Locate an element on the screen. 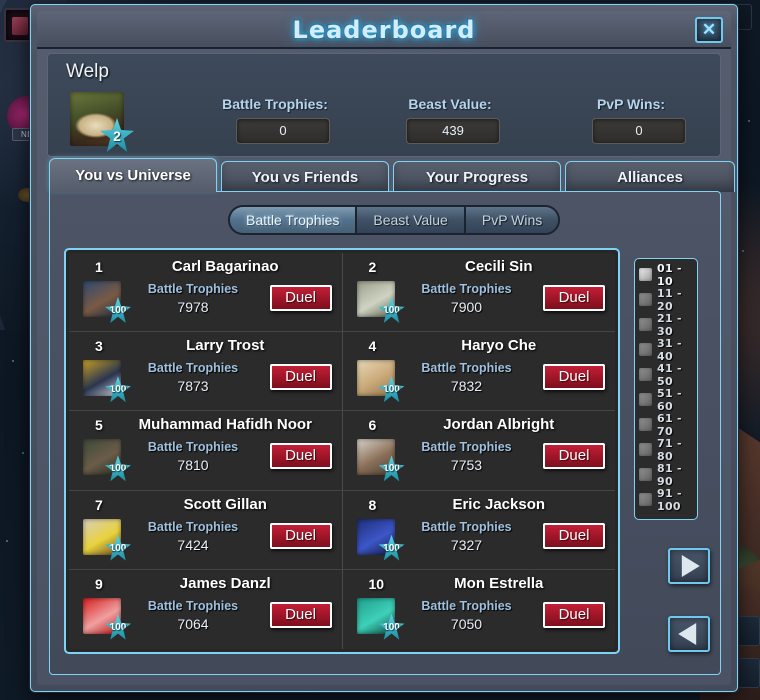 The width and height of the screenshot is (760, 700). rank-range-item: 71 - 80 is located at coordinates (666, 449).